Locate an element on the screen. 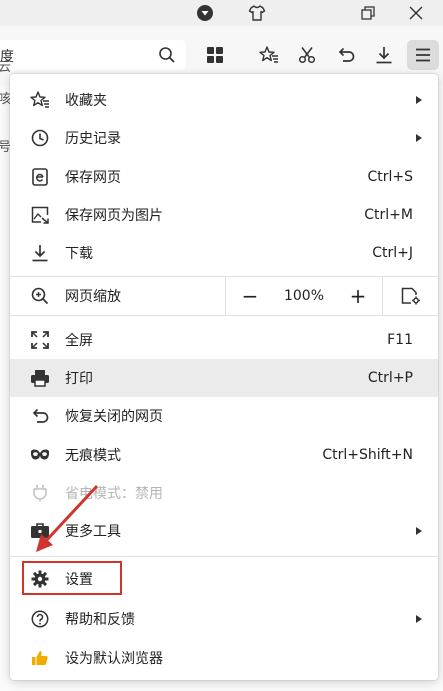  annotation-arrow-icon is located at coordinates (67, 518).